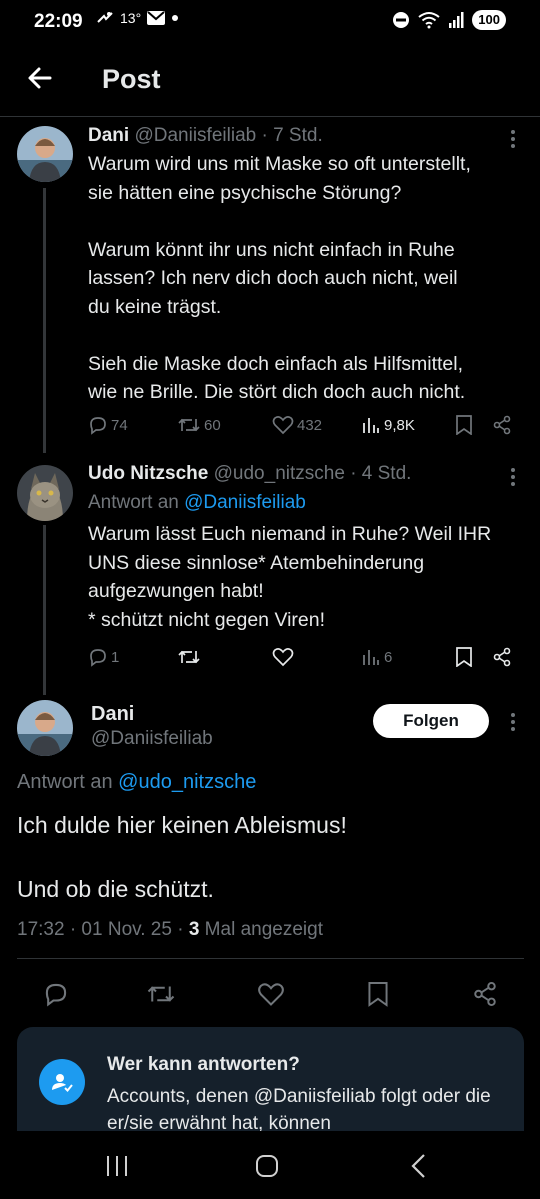 The height and width of the screenshot is (1199, 540). I want to click on reply-count: 74, so click(119, 425).